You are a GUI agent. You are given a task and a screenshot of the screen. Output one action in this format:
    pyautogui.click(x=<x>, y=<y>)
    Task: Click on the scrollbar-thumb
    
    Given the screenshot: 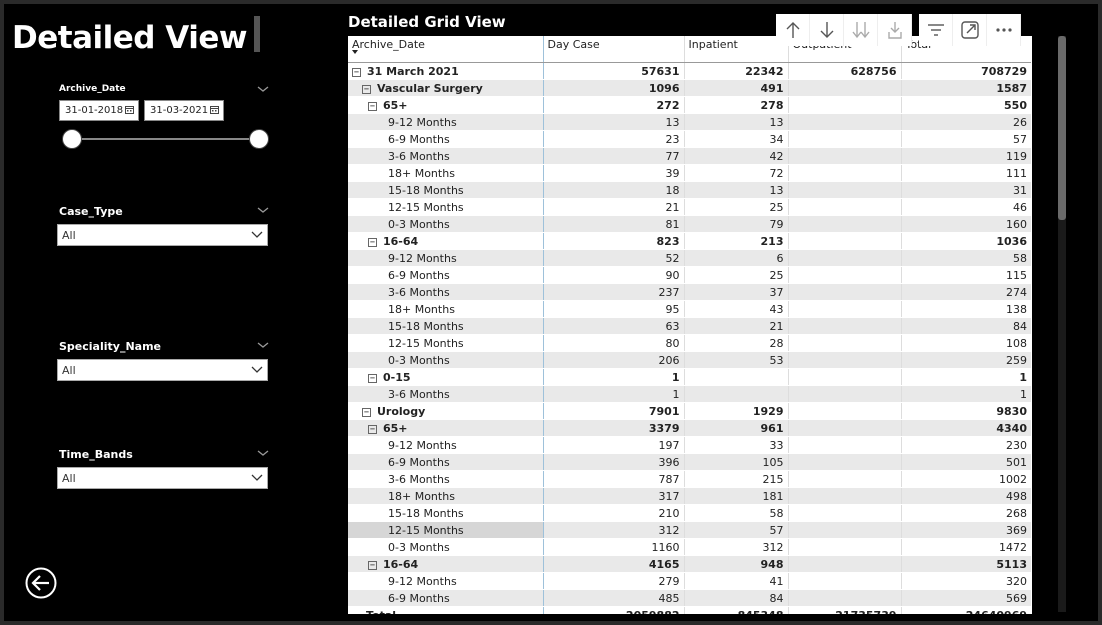 What is the action you would take?
    pyautogui.click(x=1062, y=128)
    